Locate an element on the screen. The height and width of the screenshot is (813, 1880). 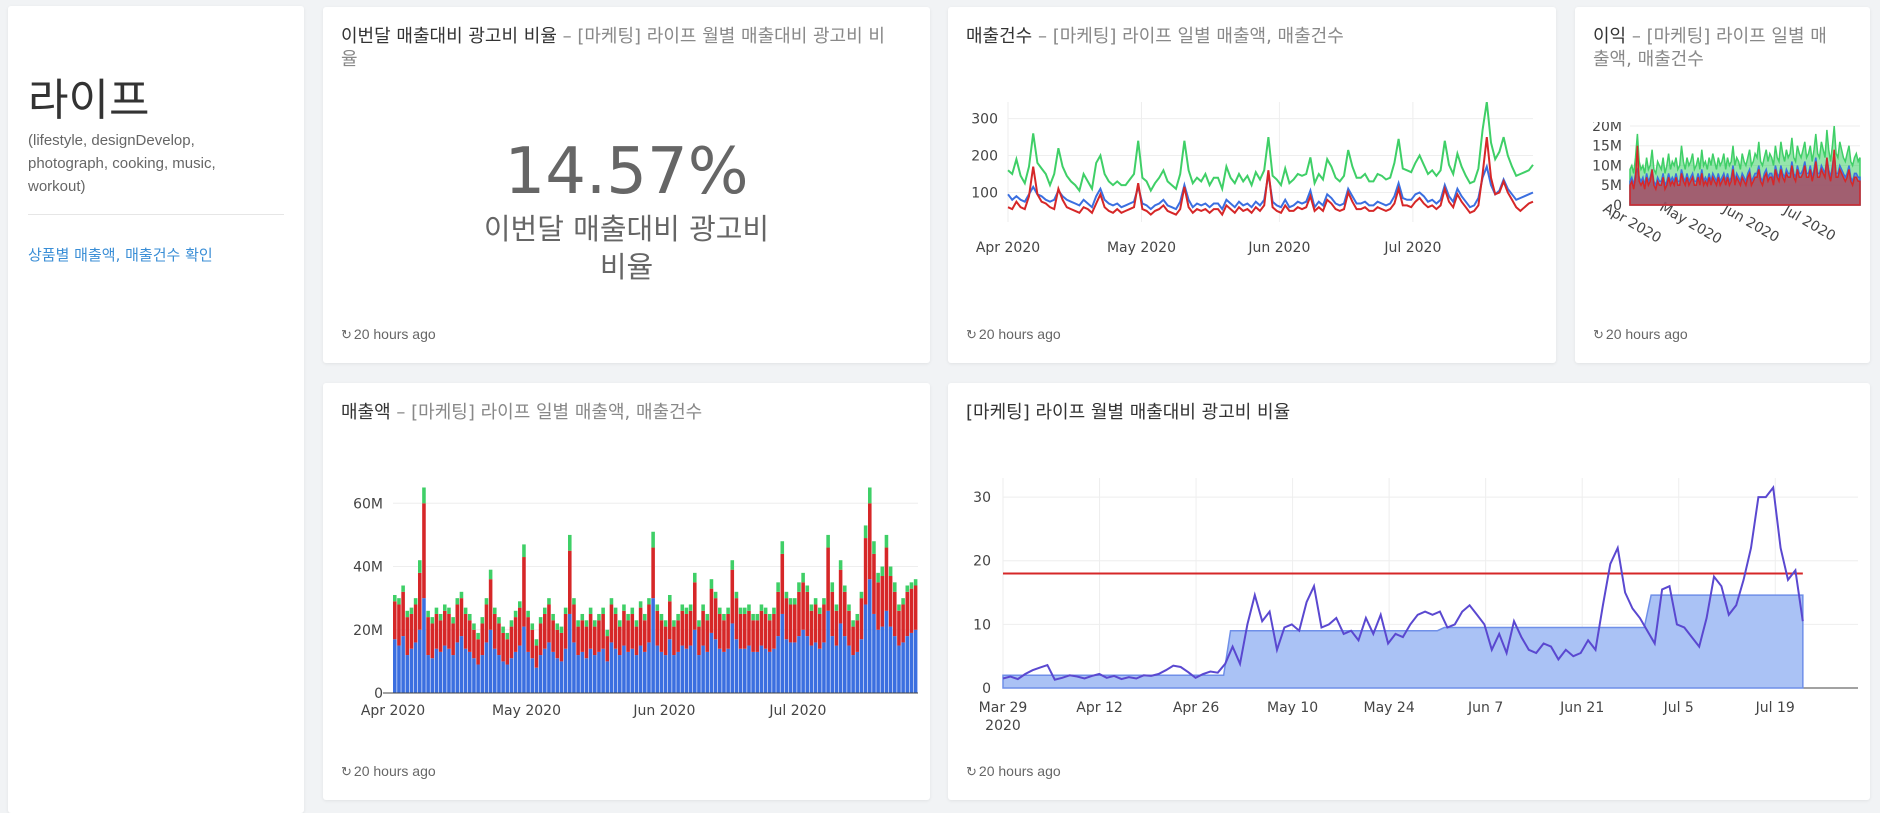
card-title: 이익 – [마케팅] 라이프 일별 매출액, 매출건수 is located at coordinates (1713, 48).